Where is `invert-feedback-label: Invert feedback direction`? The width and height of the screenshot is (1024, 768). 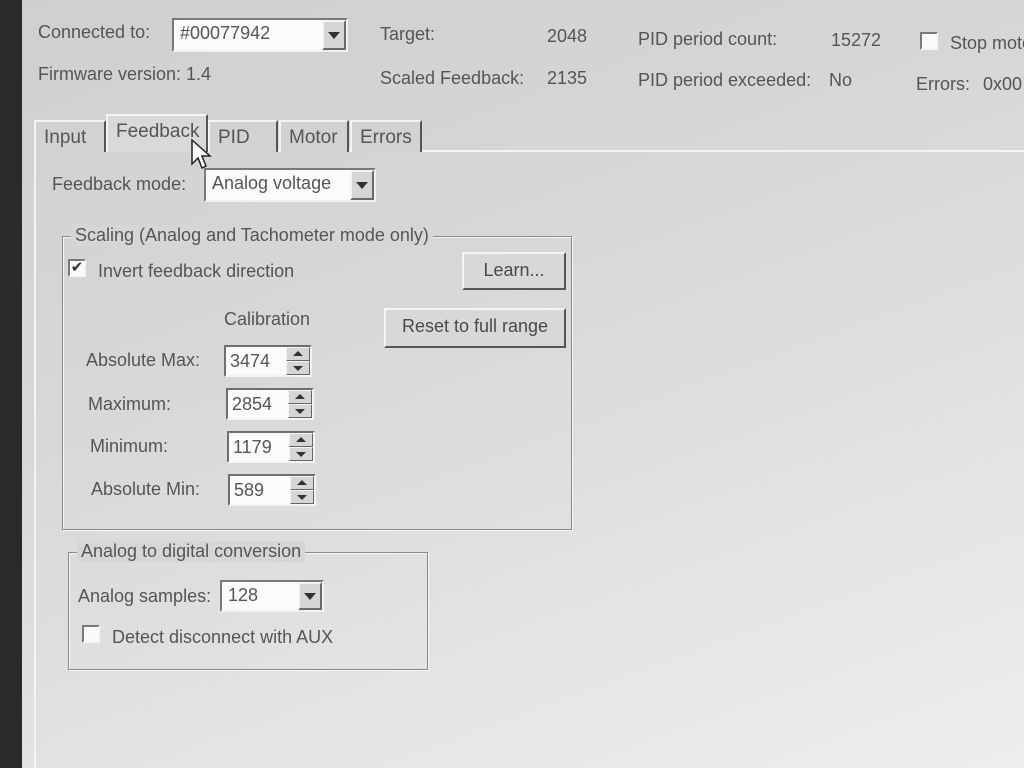 invert-feedback-label: Invert feedback direction is located at coordinates (196, 271).